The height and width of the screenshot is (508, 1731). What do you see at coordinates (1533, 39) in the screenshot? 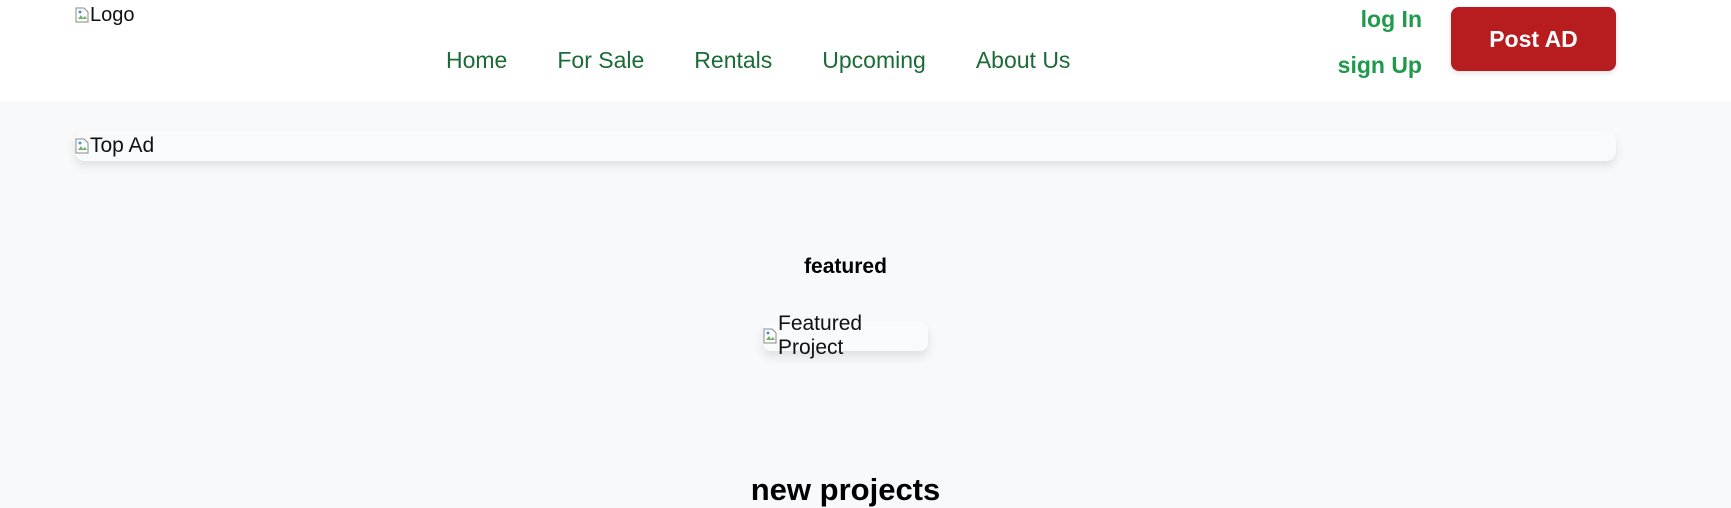
I see `post-ad-button: Post AD` at bounding box center [1533, 39].